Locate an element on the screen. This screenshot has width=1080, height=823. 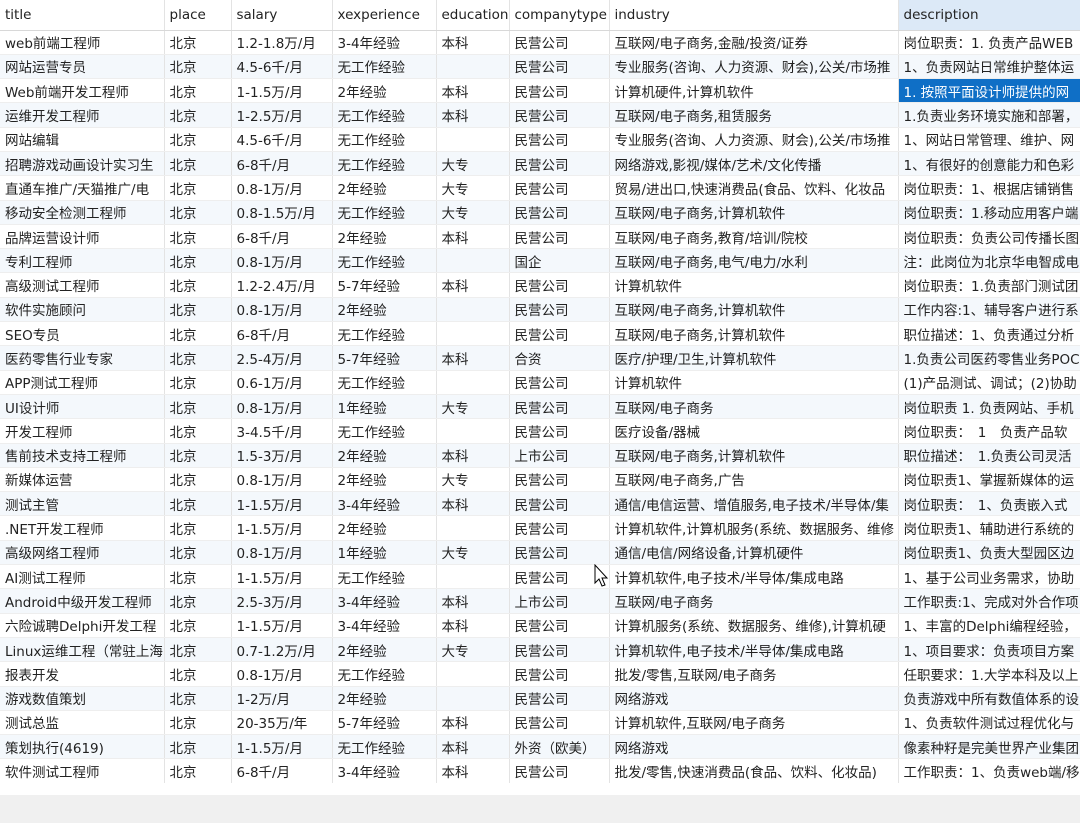
cell-industry: 互联网/电子商务 is located at coordinates (754, 407).